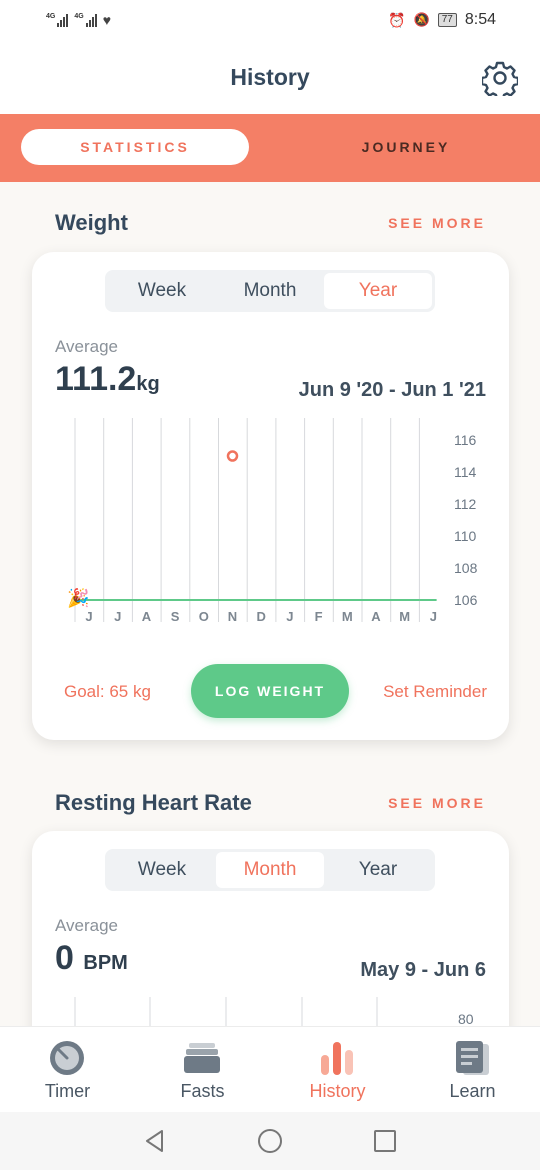  What do you see at coordinates (500, 78) in the screenshot?
I see `settings-gear-icon` at bounding box center [500, 78].